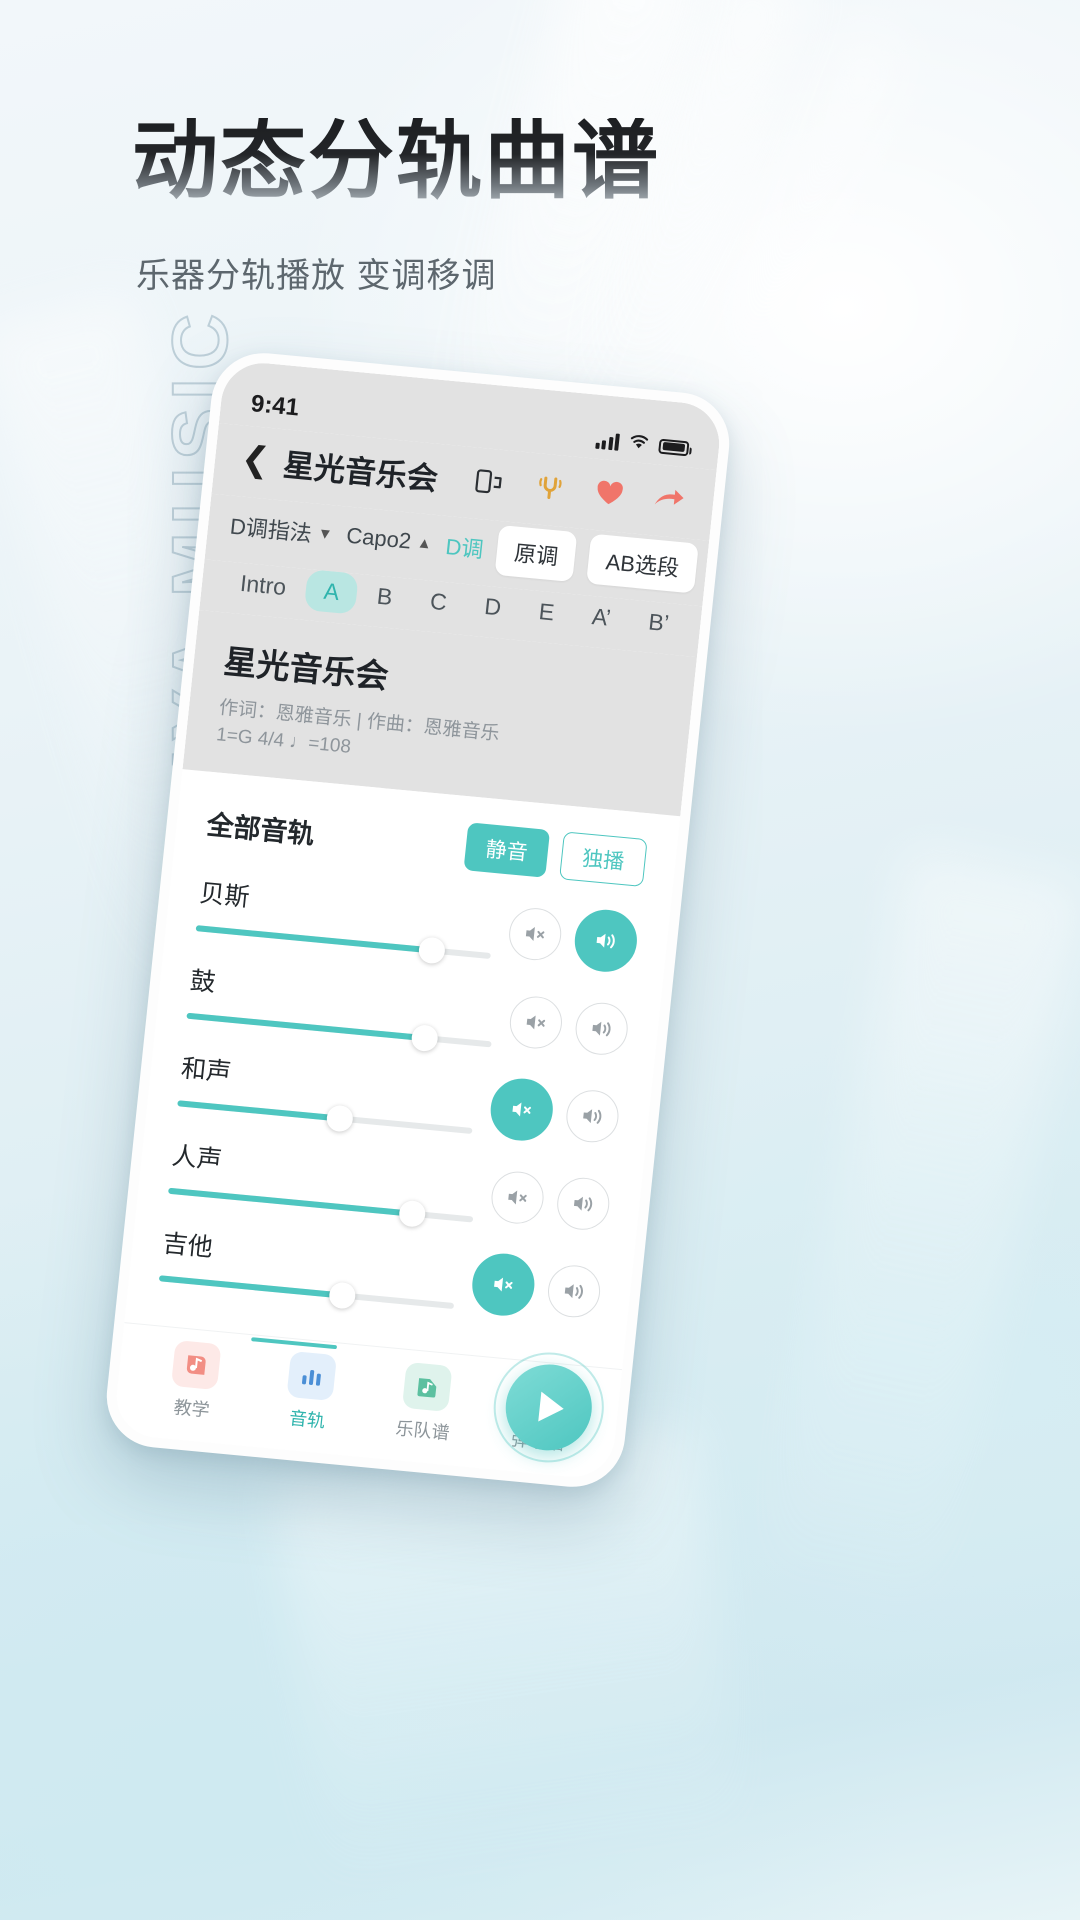  I want to click on track-controls: 人声, so click(331, 1182).